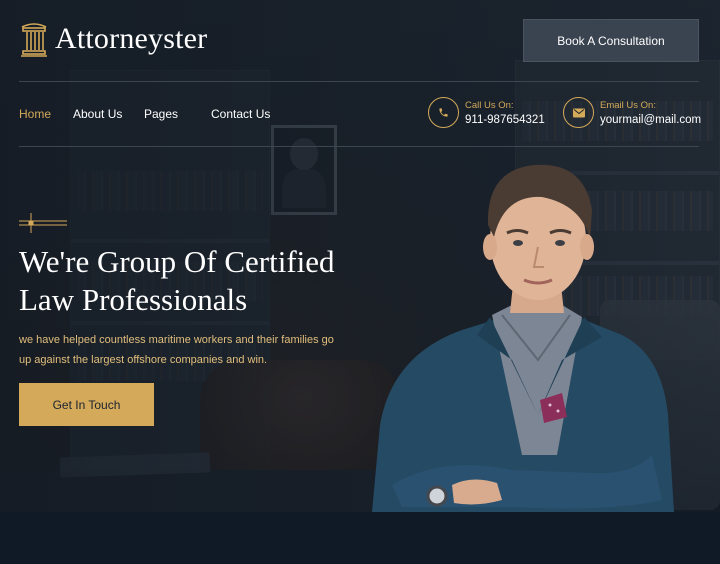  I want to click on phone-icon-circle, so click(443, 112).